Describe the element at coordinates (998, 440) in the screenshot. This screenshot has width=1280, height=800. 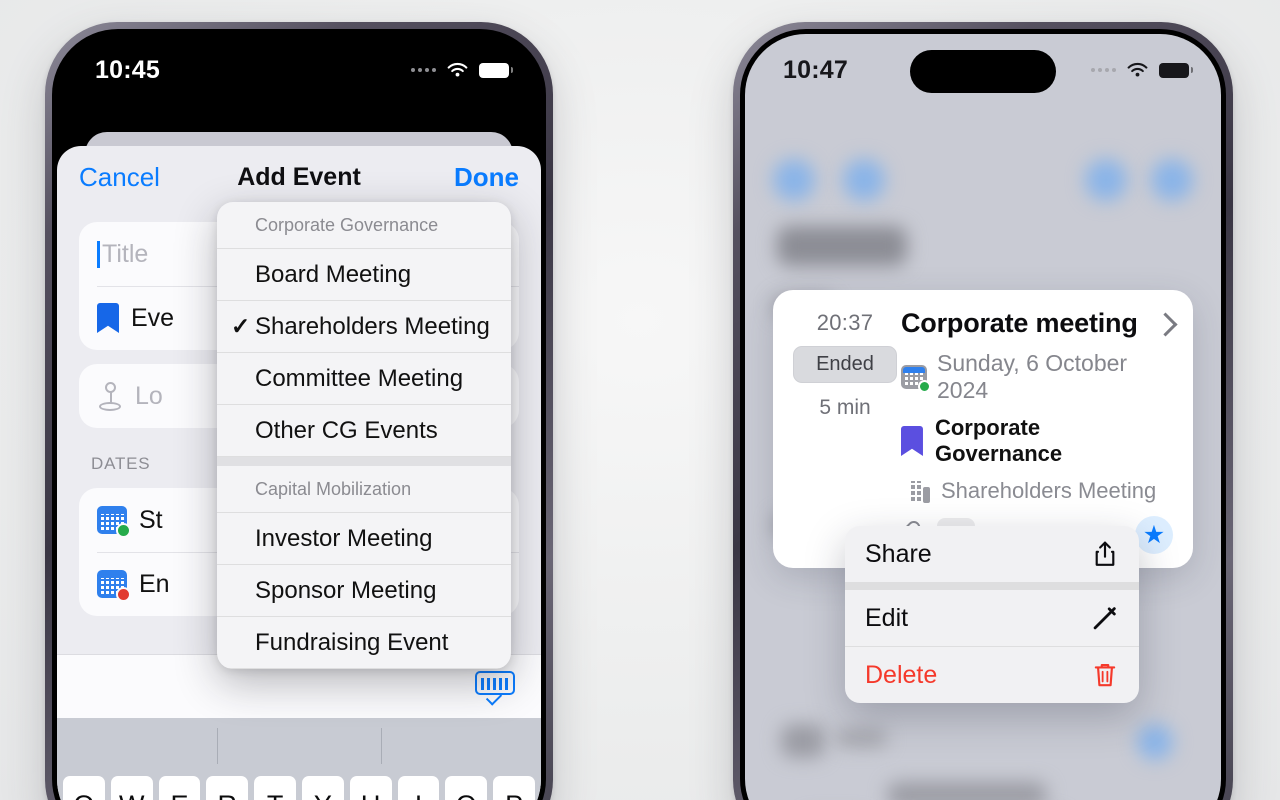
I see `event-category: Corporate Governance` at that location.